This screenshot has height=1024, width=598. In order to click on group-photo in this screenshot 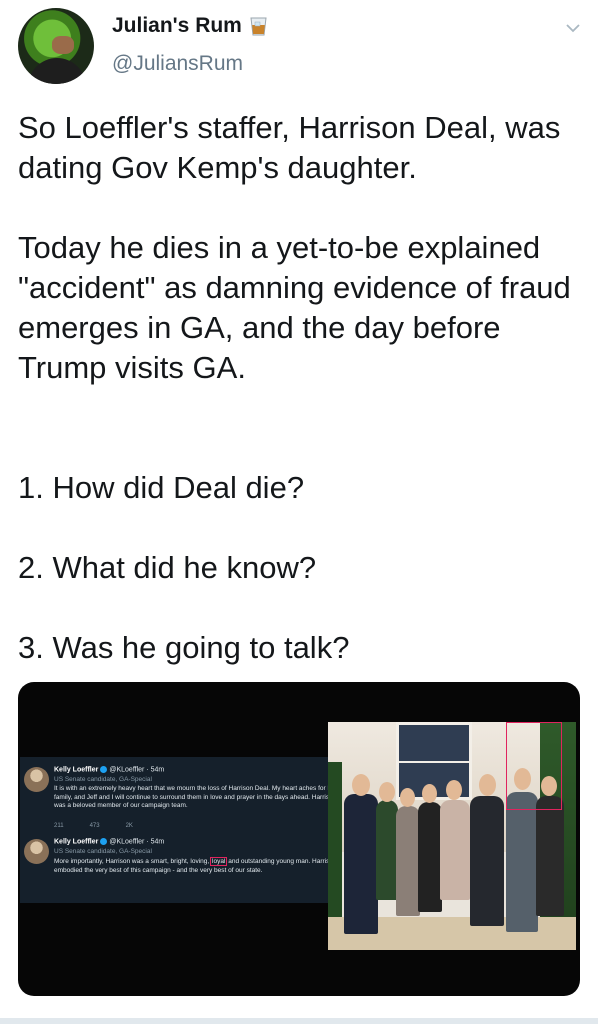, I will do `click(452, 836)`.